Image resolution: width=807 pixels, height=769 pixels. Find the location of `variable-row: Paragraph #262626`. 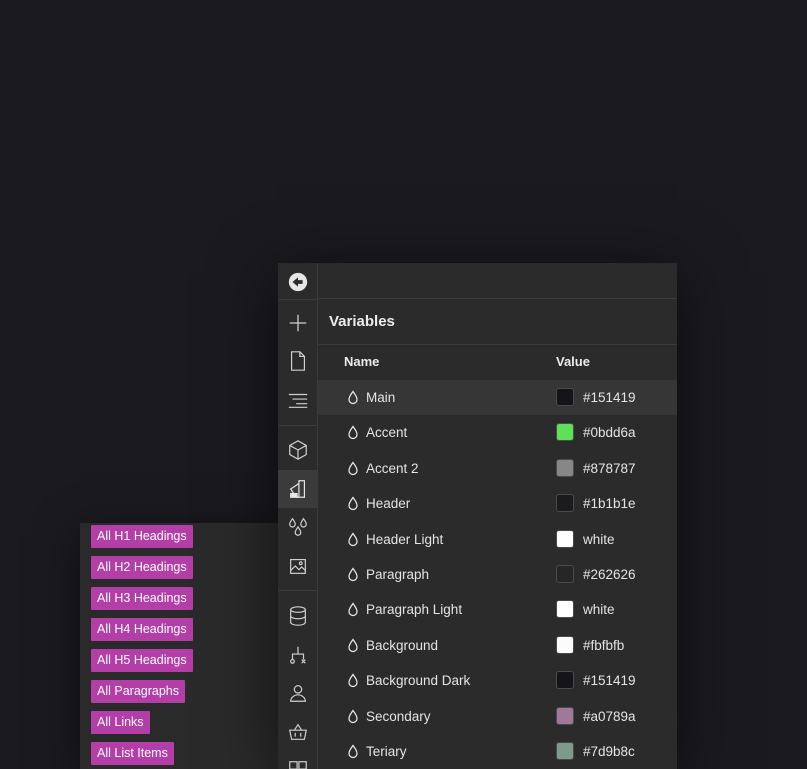

variable-row: Paragraph #262626 is located at coordinates (497, 574).